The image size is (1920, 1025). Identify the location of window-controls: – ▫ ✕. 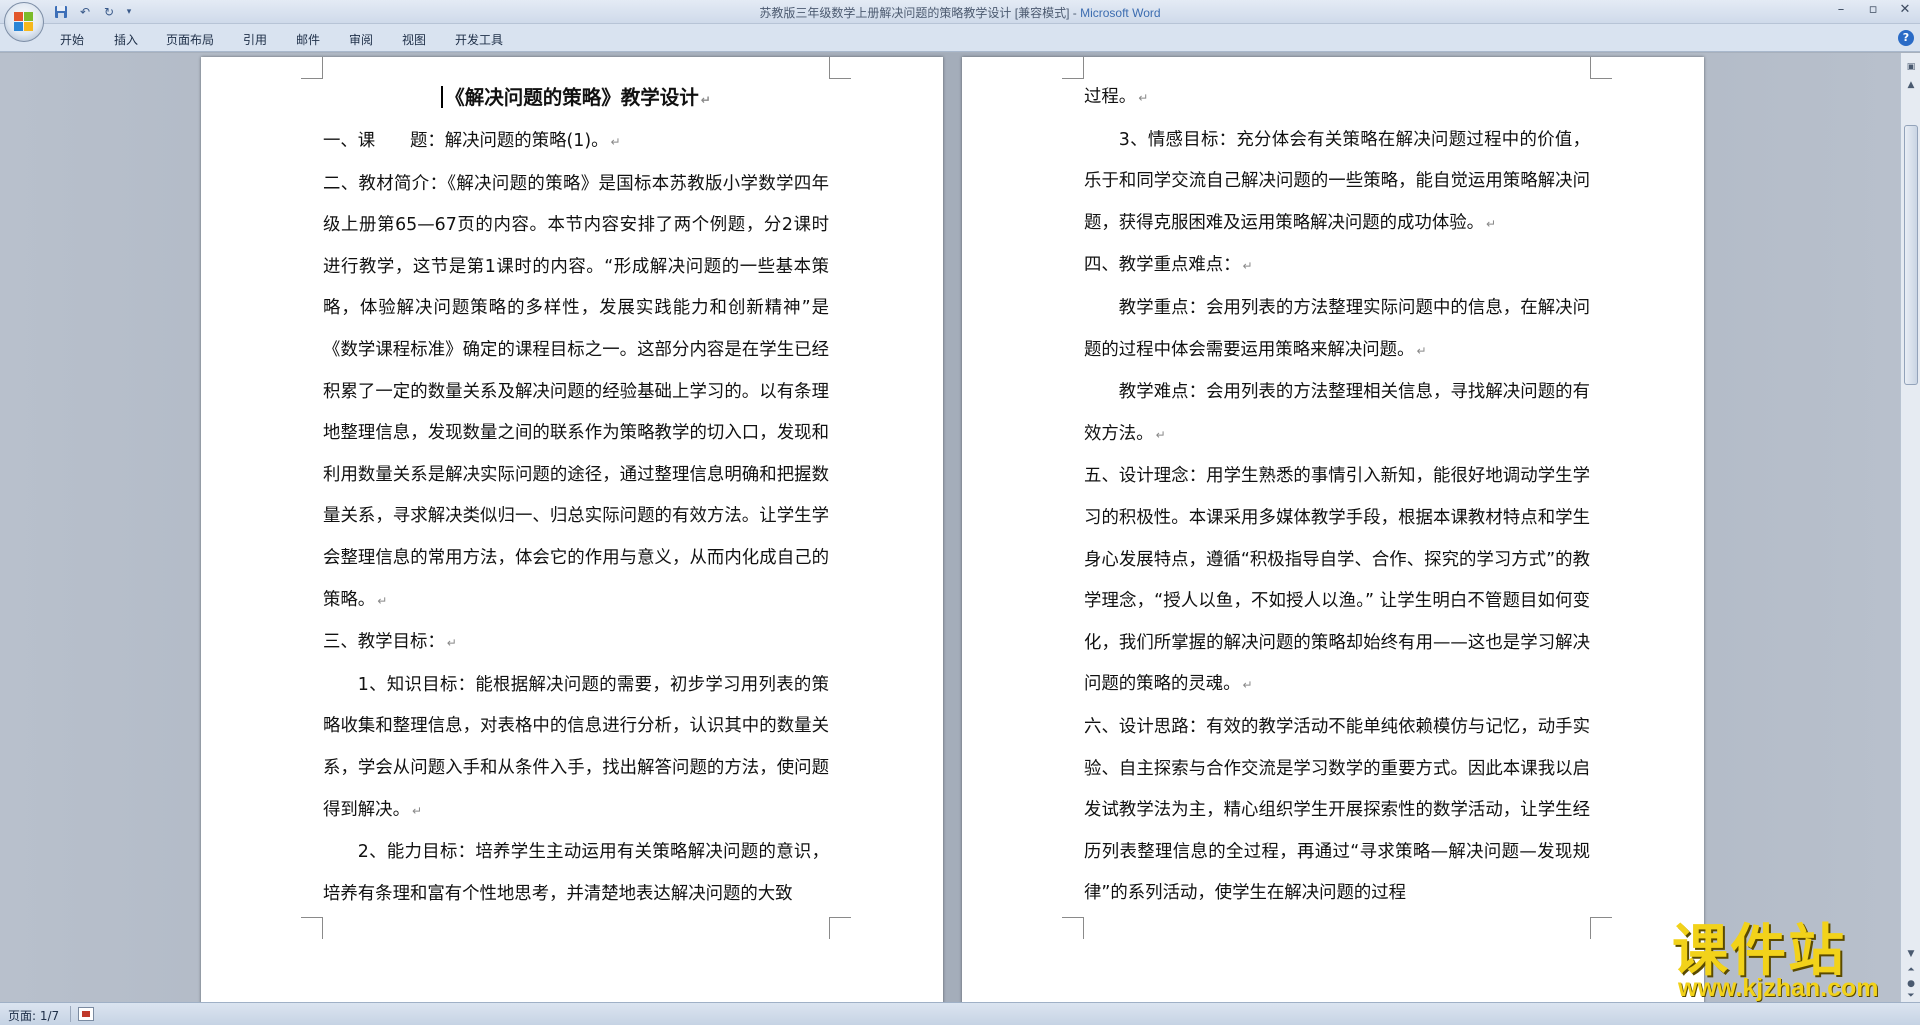
(1873, 10).